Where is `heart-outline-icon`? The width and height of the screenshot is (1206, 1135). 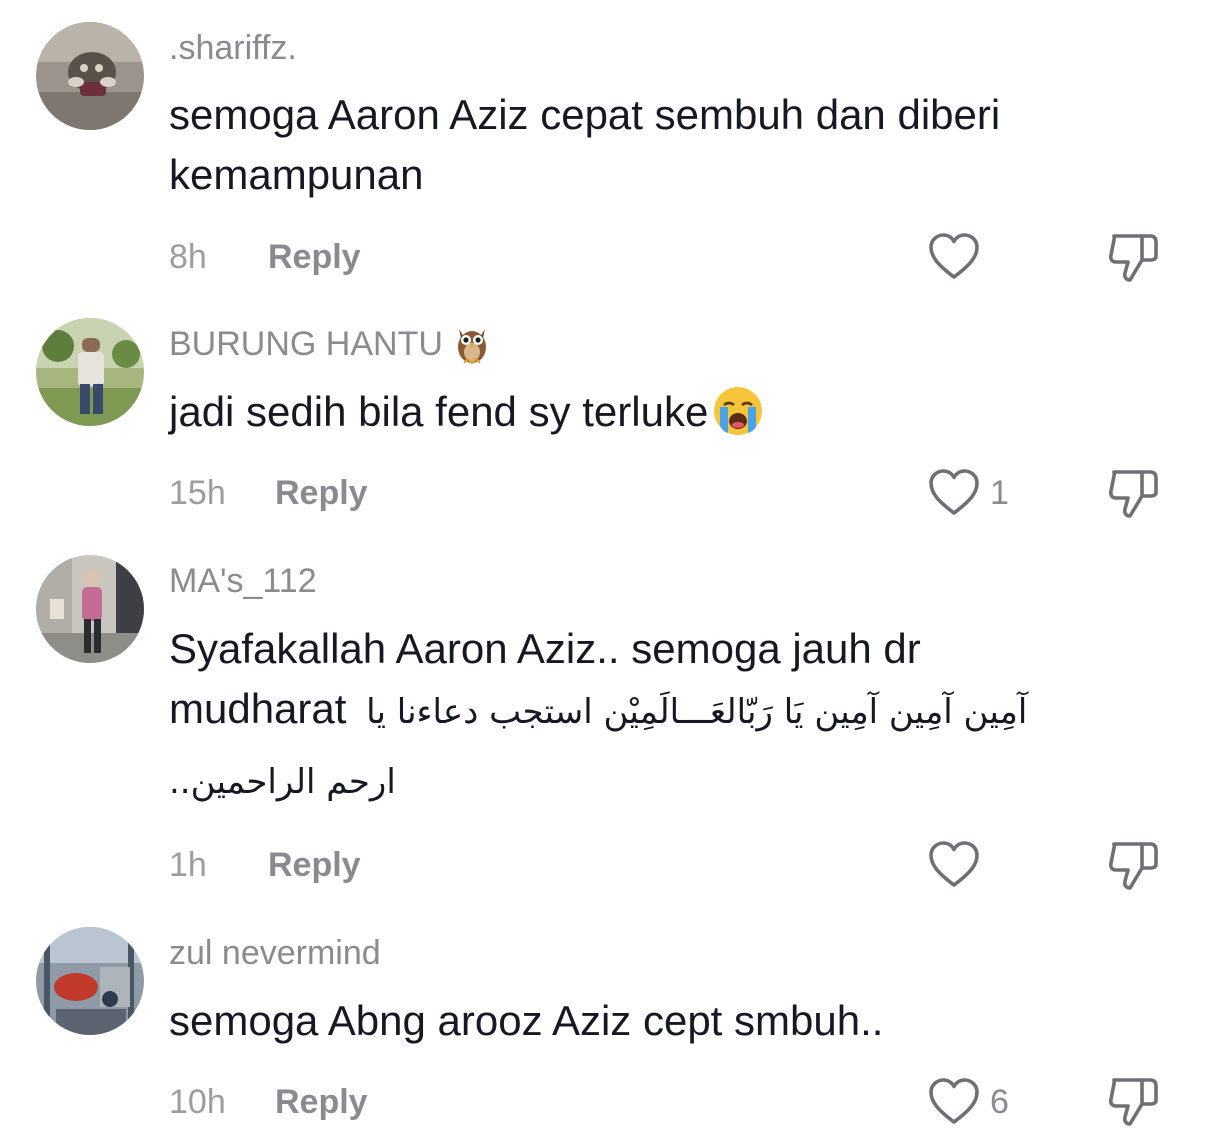
heart-outline-icon is located at coordinates (954, 1101).